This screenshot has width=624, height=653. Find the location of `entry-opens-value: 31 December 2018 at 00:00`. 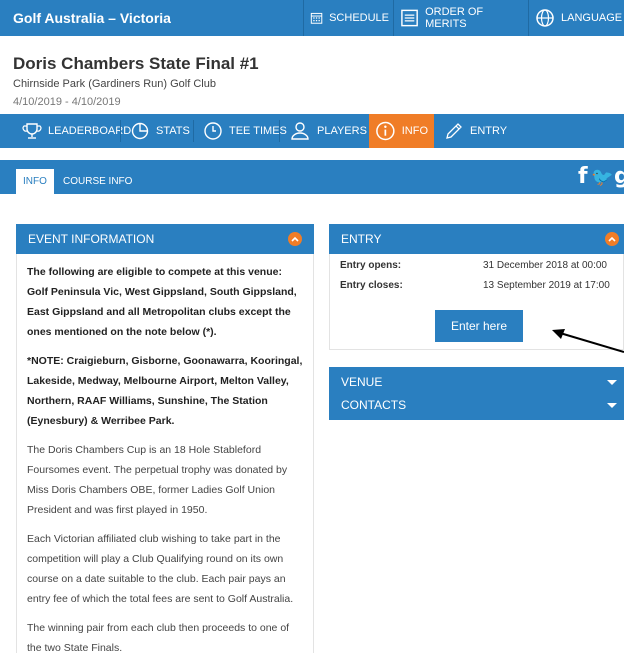

entry-opens-value: 31 December 2018 at 00:00 is located at coordinates (545, 265).